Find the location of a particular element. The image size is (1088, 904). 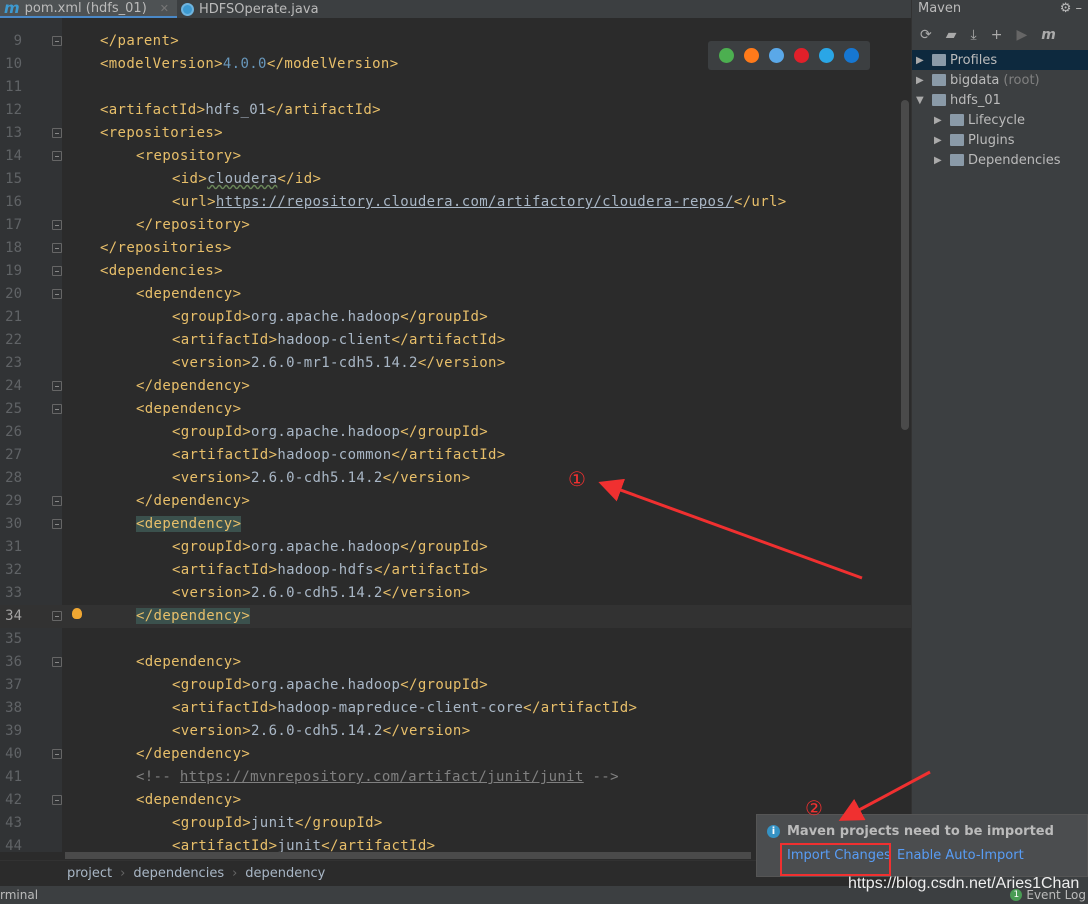

watermark: https://blog.csdn.net/Aries1Chan is located at coordinates (964, 883).